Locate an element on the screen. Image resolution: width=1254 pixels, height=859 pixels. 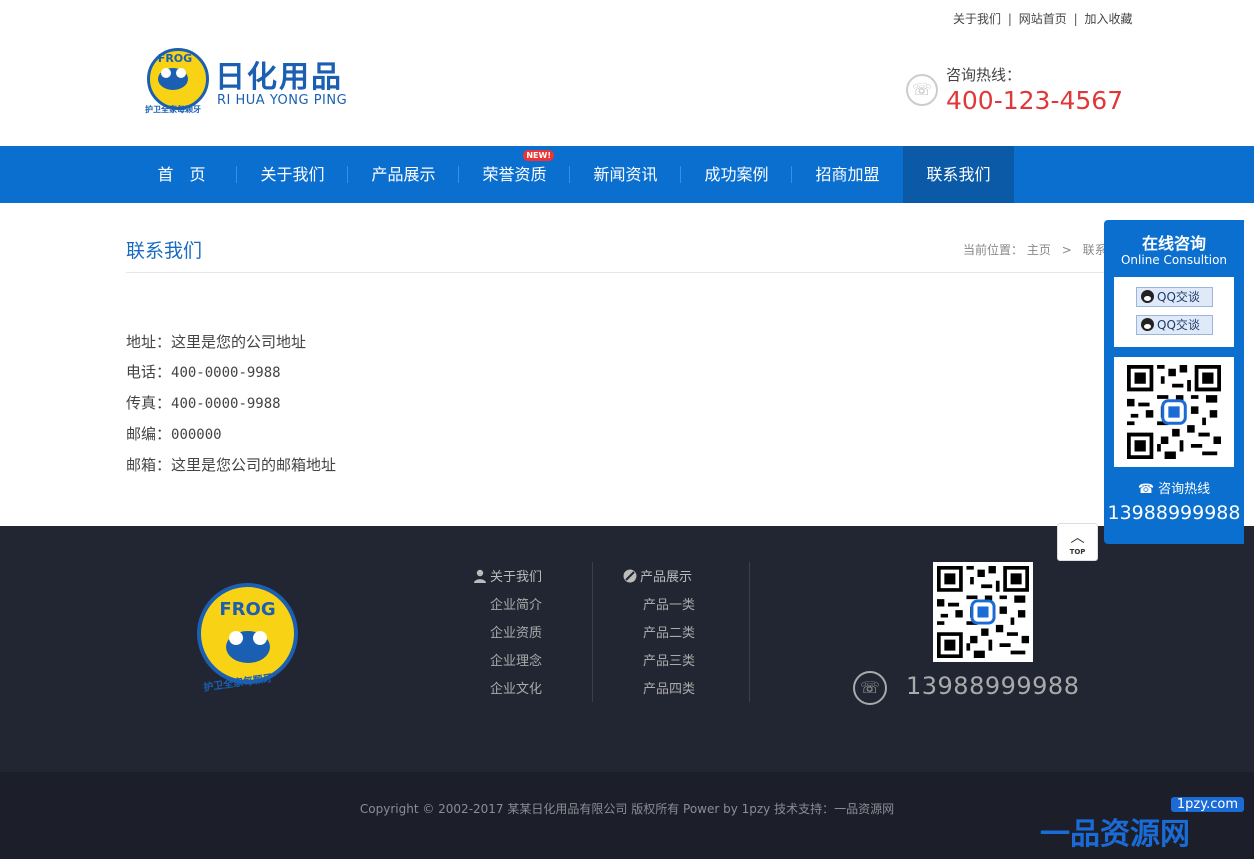
nav-item-products: 产品展示 is located at coordinates (403, 174).